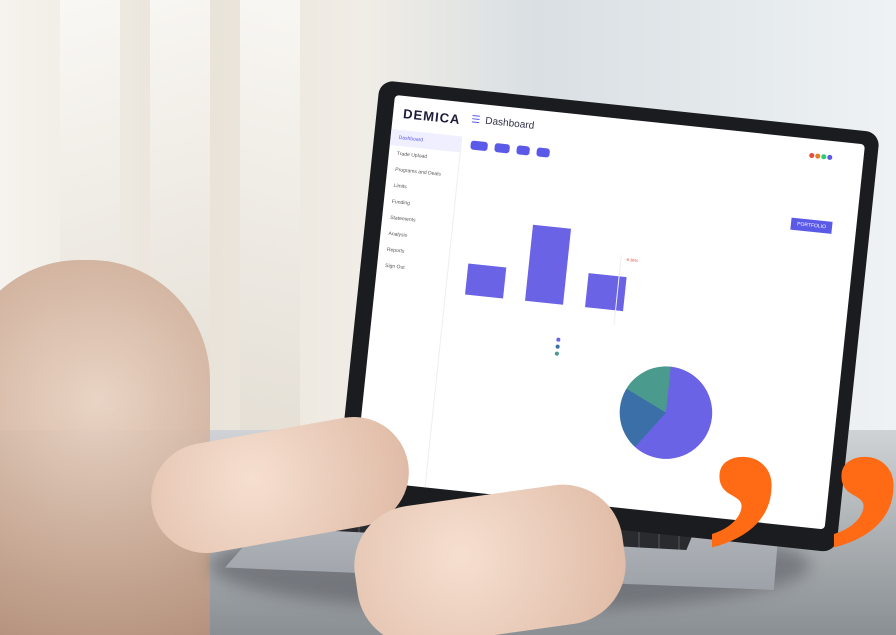 This screenshot has width=896, height=635. Describe the element at coordinates (270, 220) in the screenshot. I see `window-blind` at that location.